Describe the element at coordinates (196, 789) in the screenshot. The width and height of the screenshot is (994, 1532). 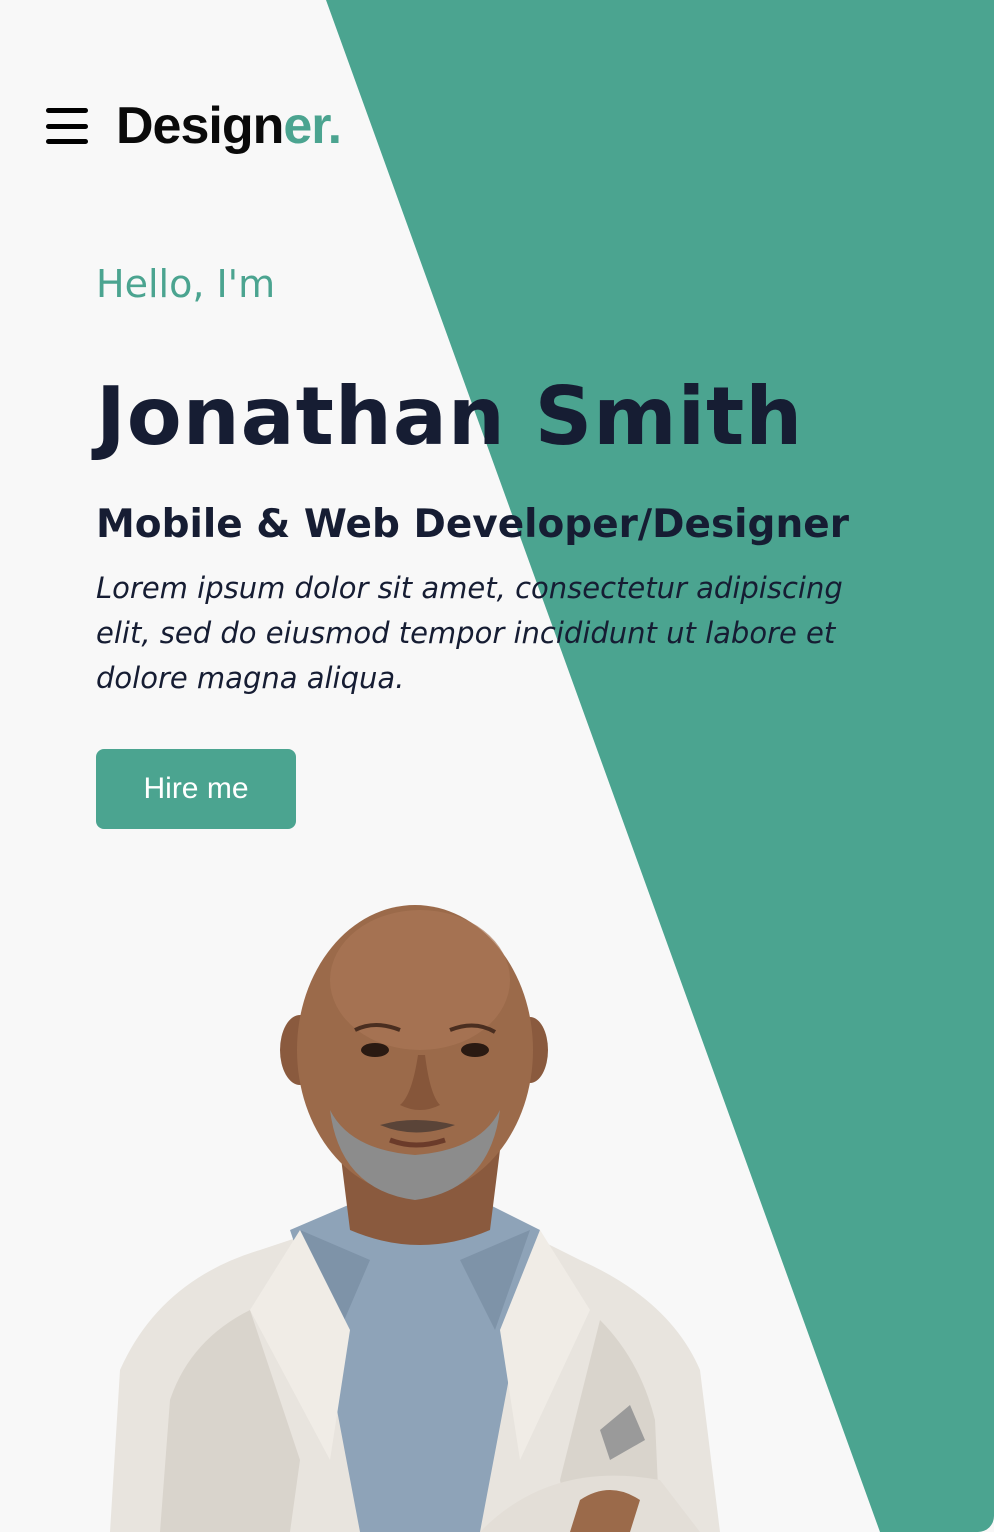
I see `hire-me-button: Hire me` at that location.